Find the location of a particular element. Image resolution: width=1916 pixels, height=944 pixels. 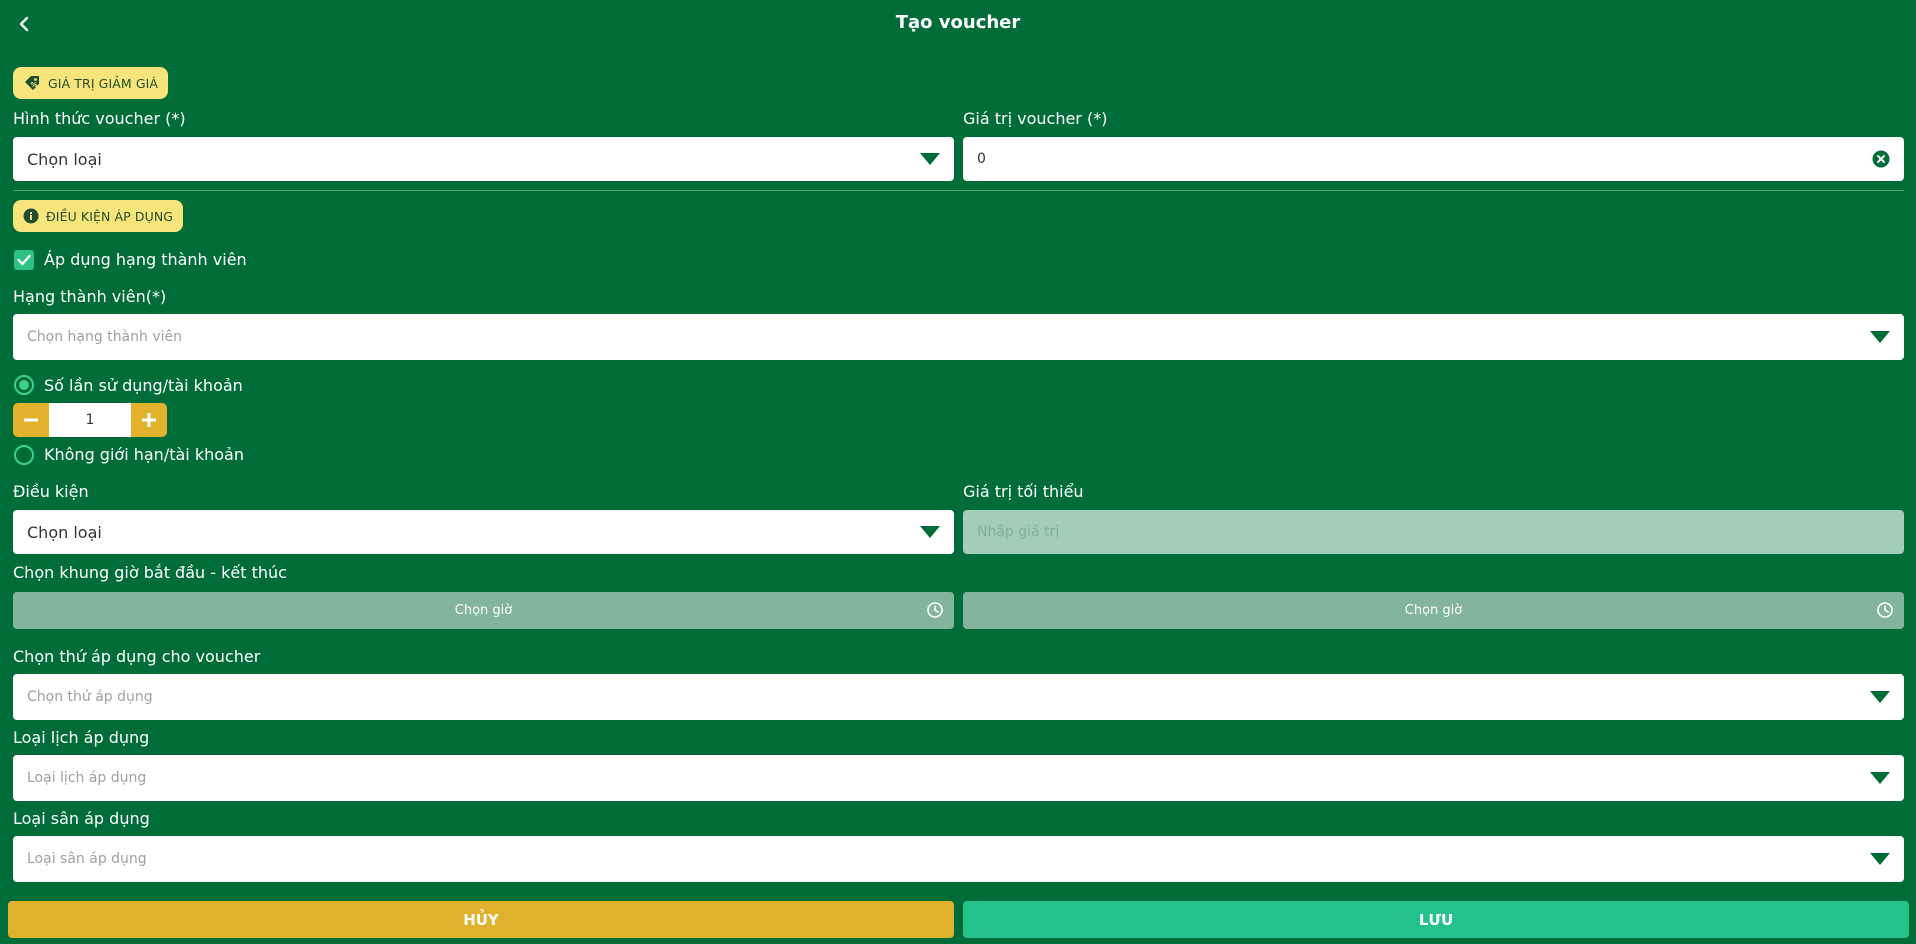

usage-count-input: 1 is located at coordinates (90, 420).